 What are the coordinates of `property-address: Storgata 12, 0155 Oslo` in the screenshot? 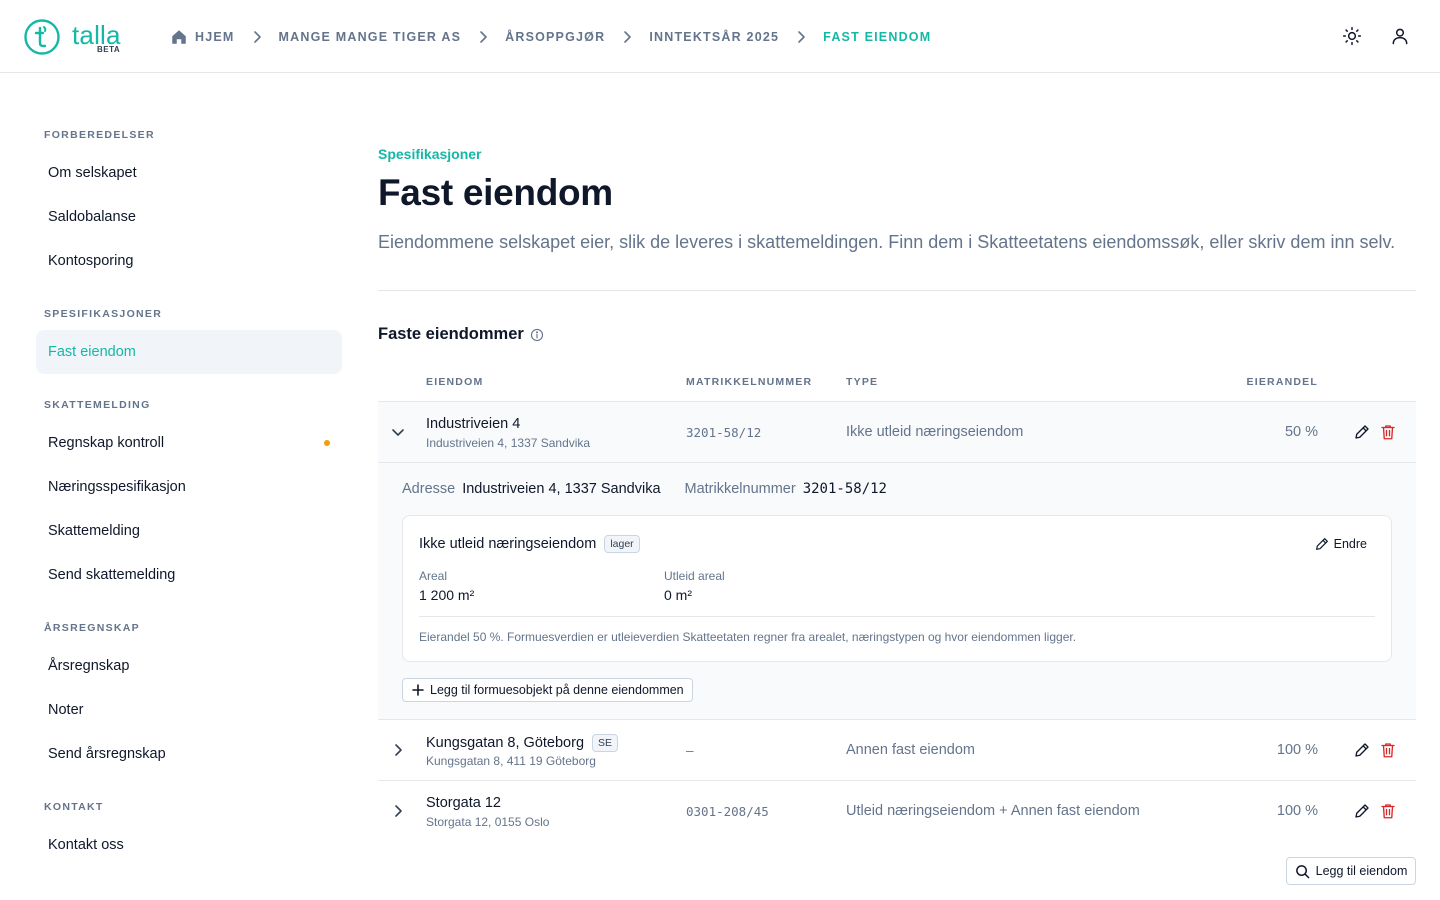 It's located at (488, 822).